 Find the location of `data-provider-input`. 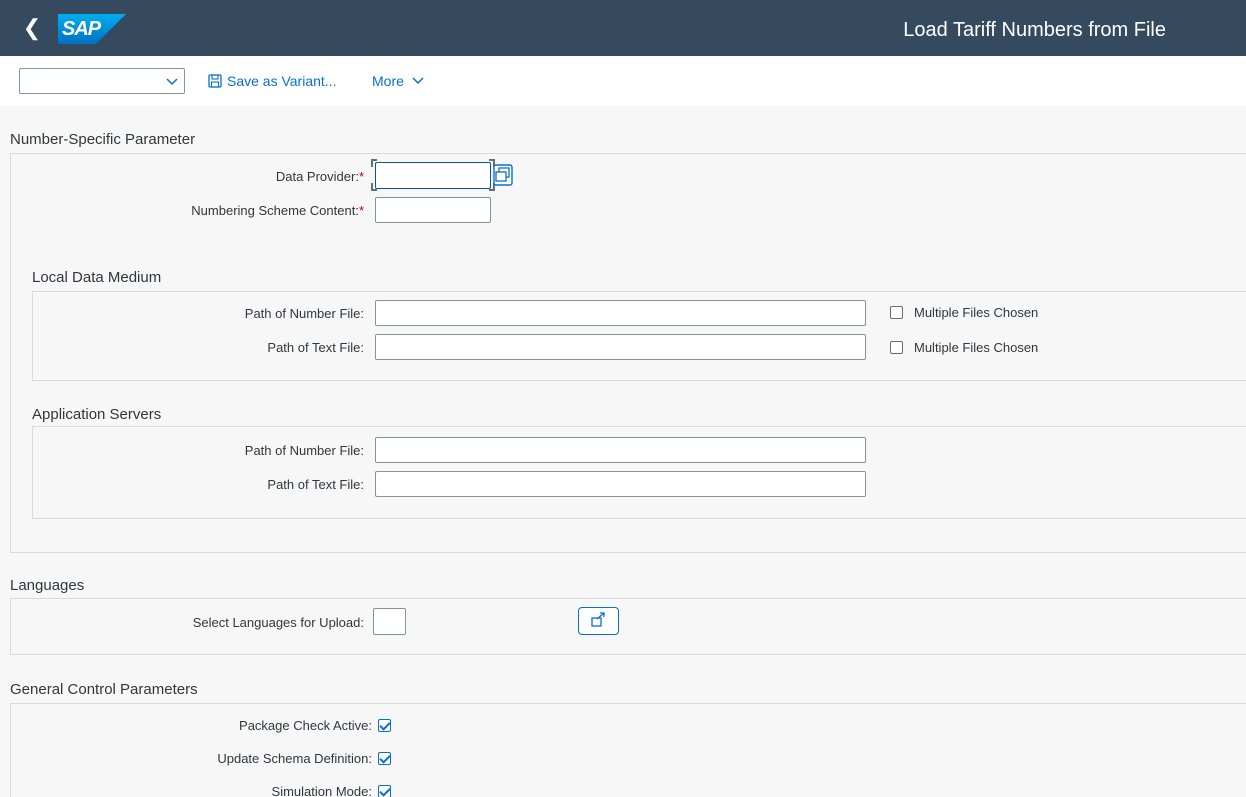

data-provider-input is located at coordinates (433, 175).